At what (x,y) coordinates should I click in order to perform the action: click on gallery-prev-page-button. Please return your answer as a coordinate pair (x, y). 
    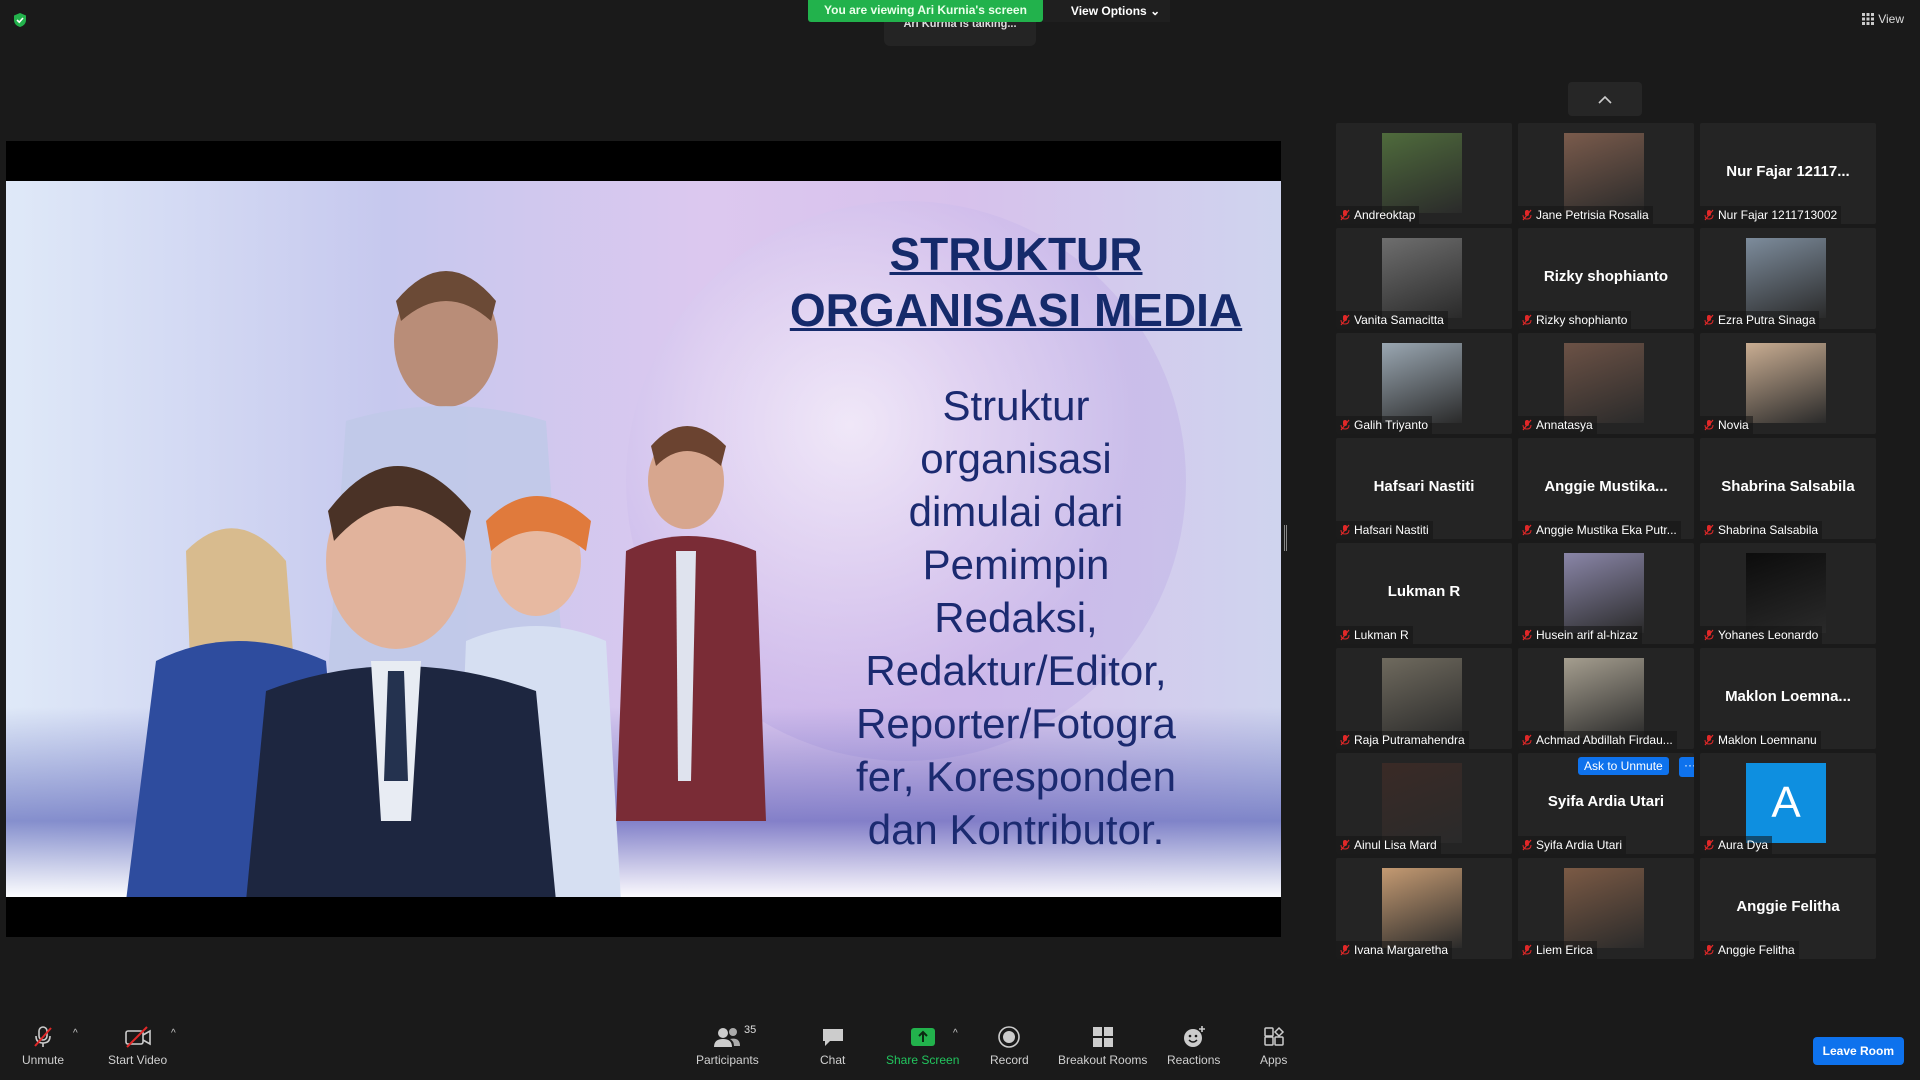
    Looking at the image, I should click on (1605, 99).